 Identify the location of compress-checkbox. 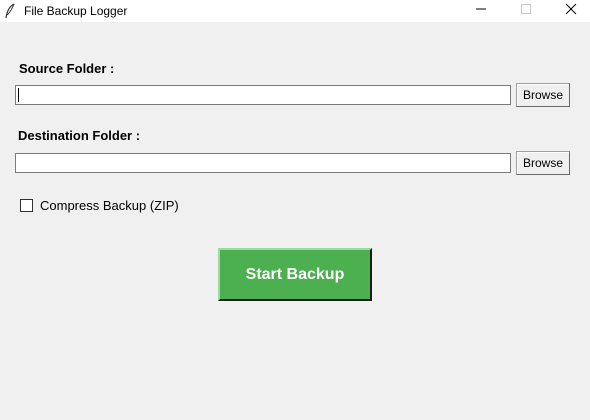
(26, 205).